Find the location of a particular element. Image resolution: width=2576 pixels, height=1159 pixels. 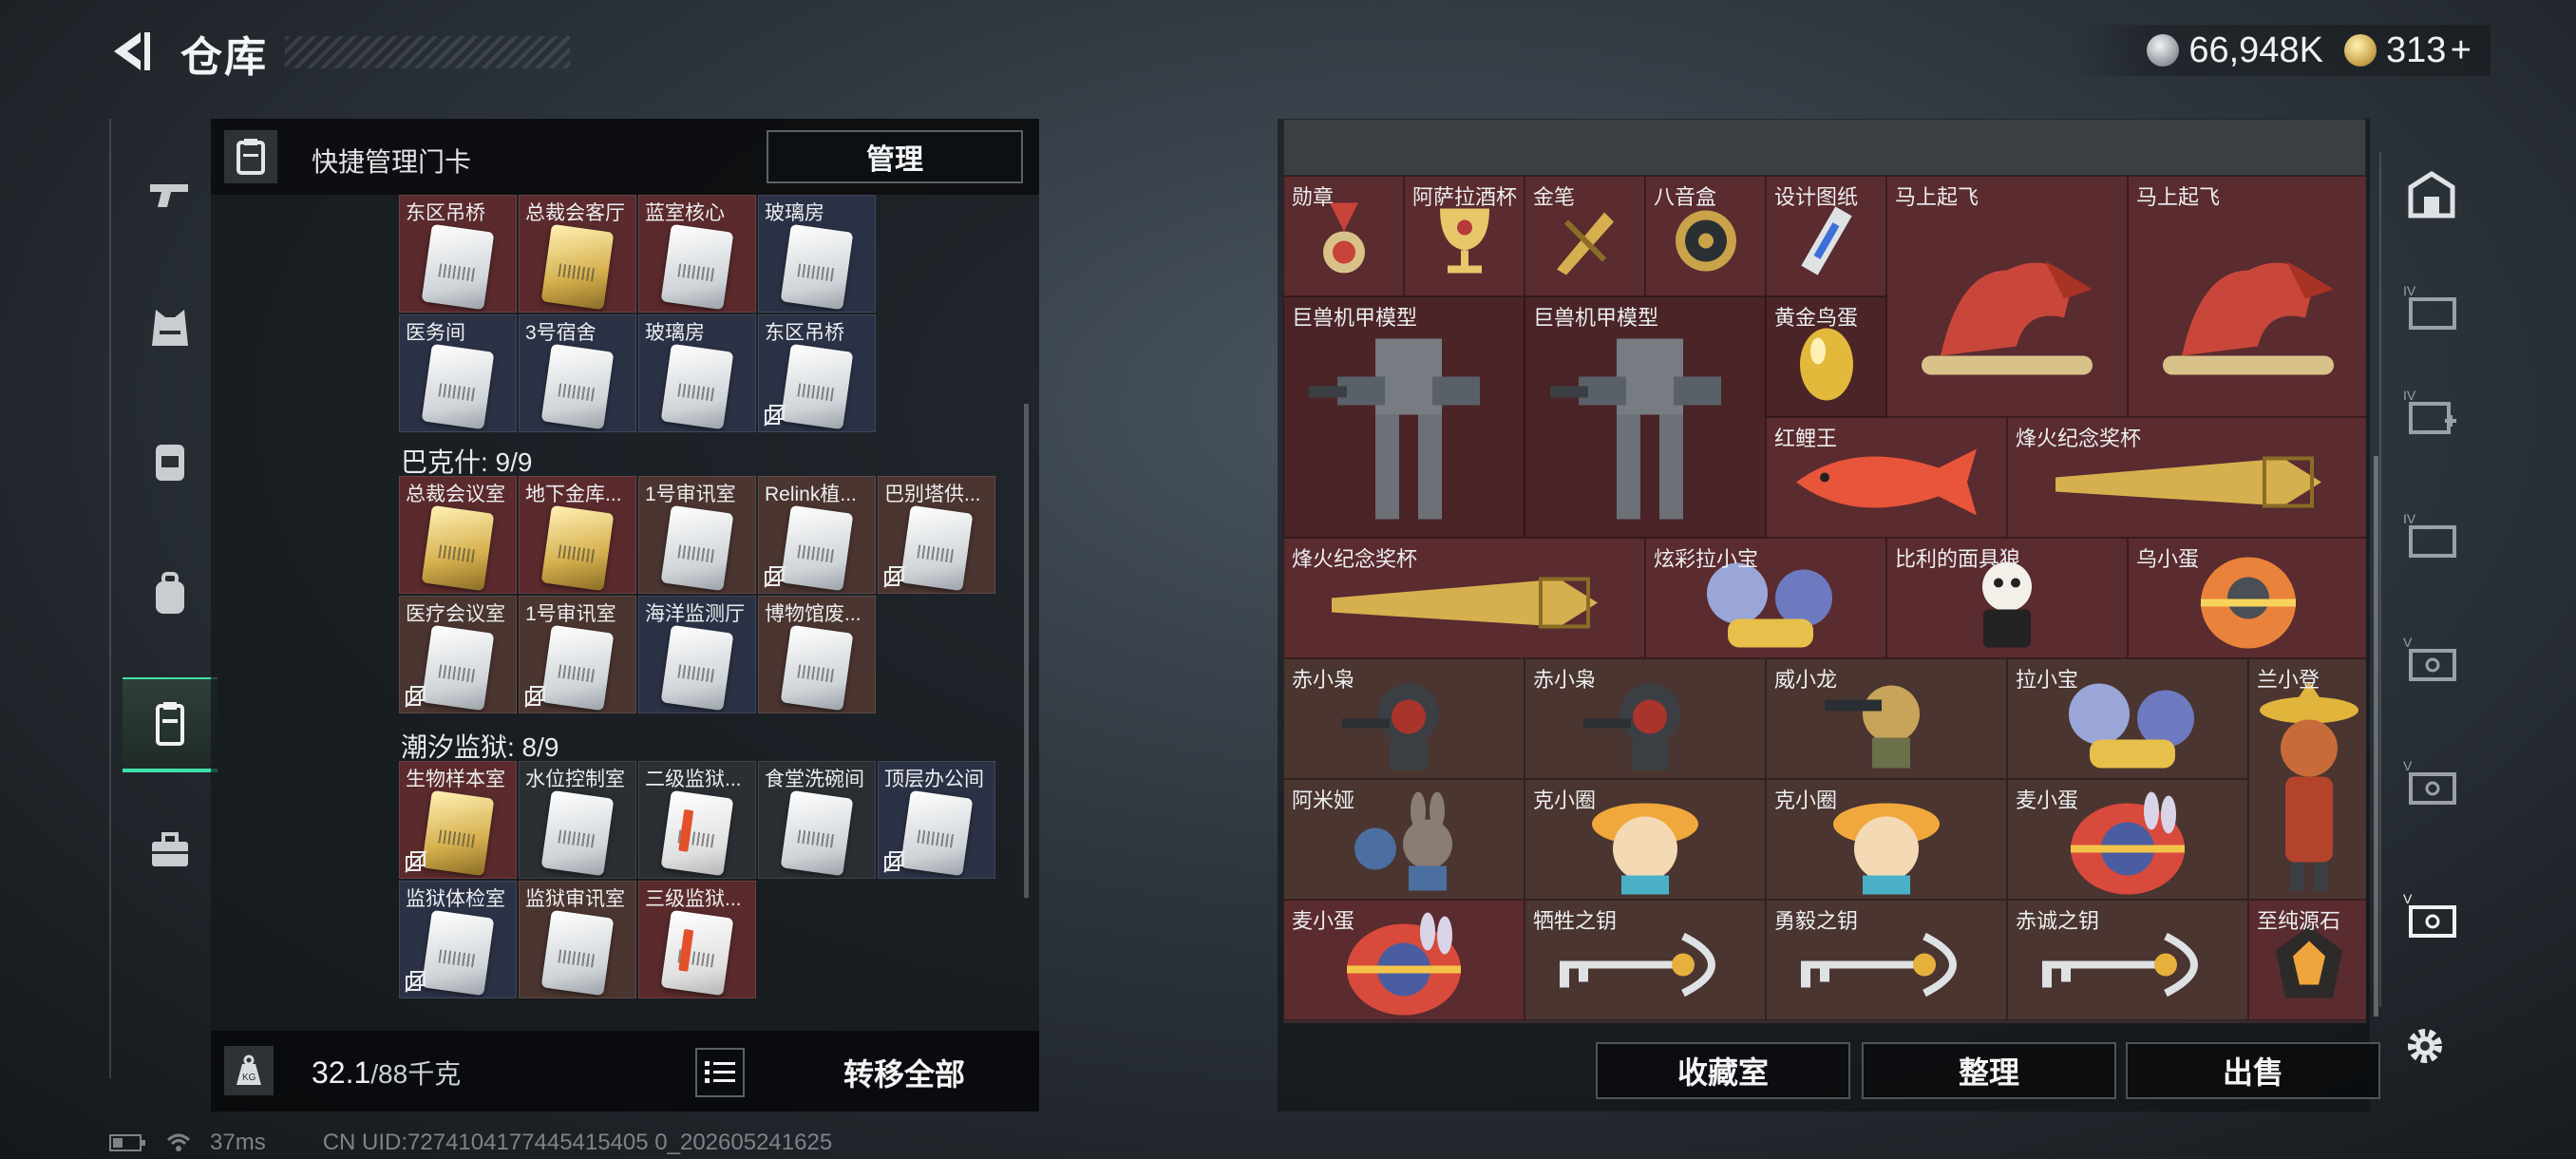

storage-medkit-icon: IV is located at coordinates (2429, 411).